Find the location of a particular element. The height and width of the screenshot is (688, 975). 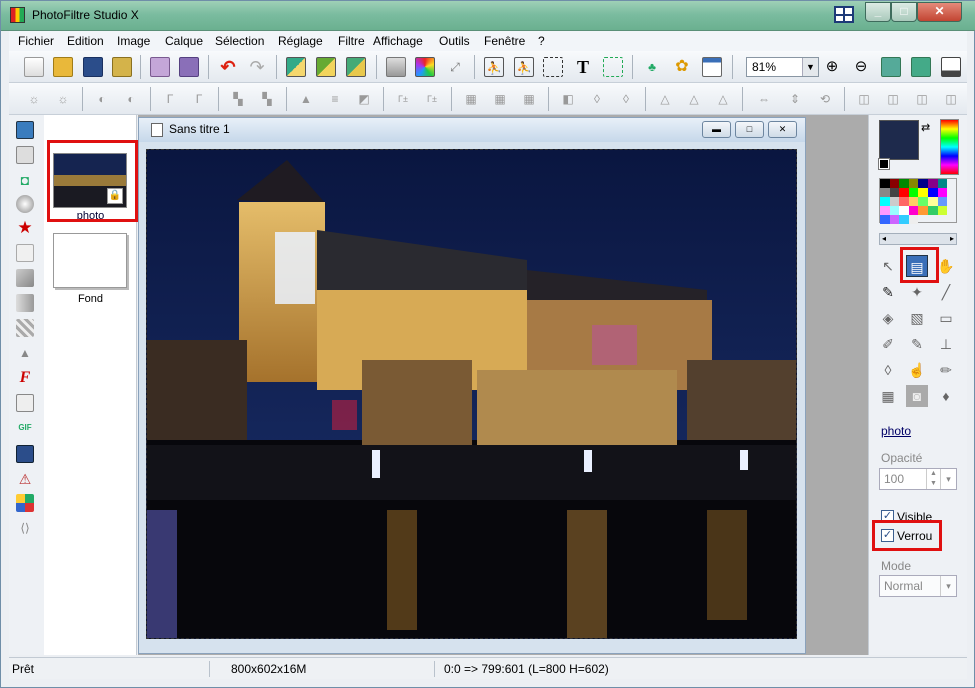

page-icon is located at coordinates (25, 253).